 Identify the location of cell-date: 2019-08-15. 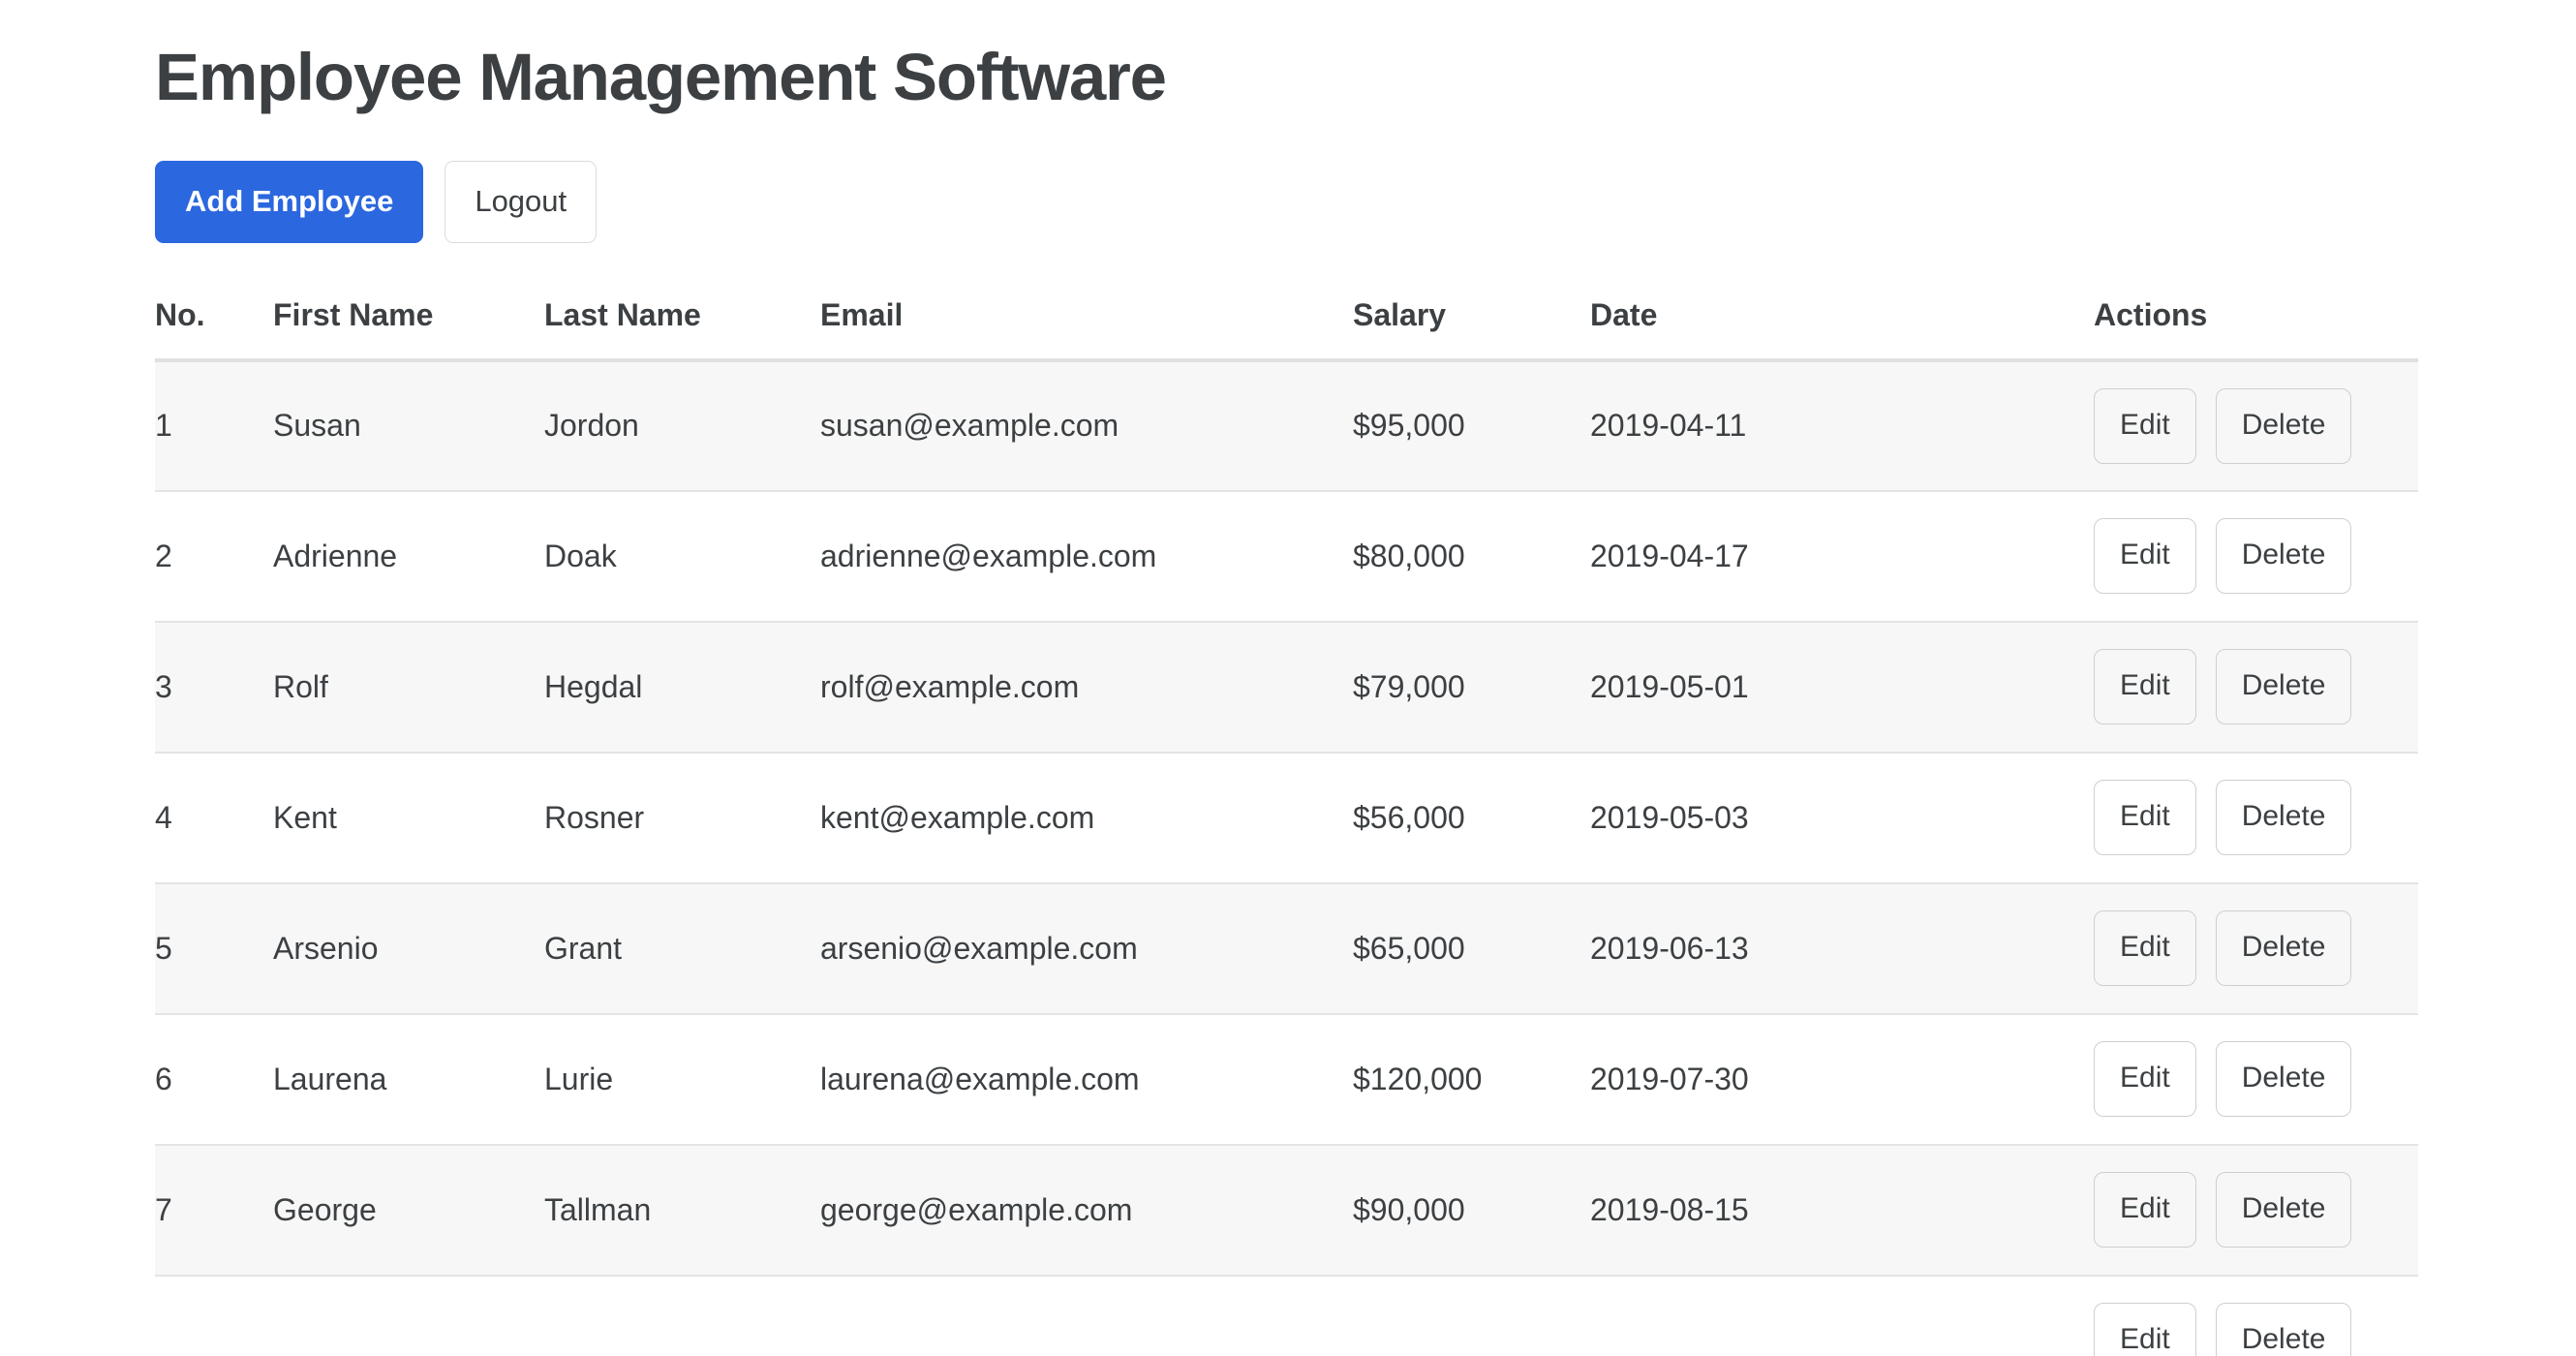
(1842, 1210).